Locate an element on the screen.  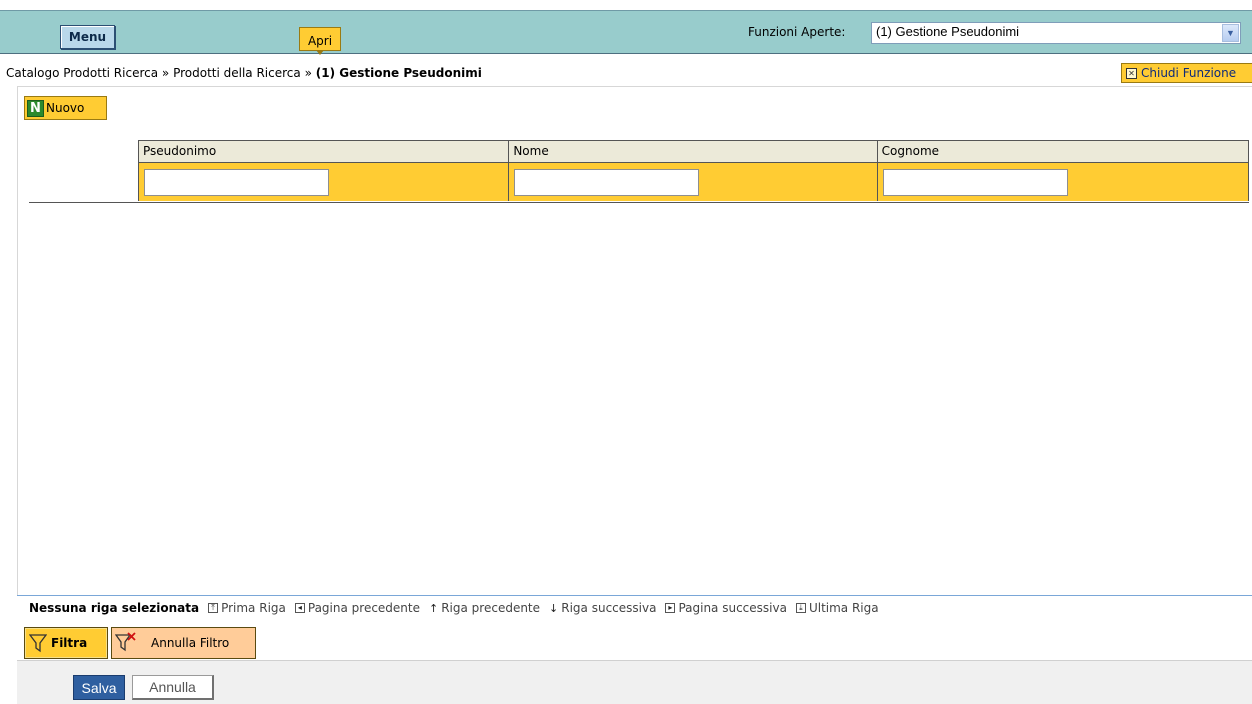
riga-successiva-label: Riga successiva is located at coordinates (609, 608).